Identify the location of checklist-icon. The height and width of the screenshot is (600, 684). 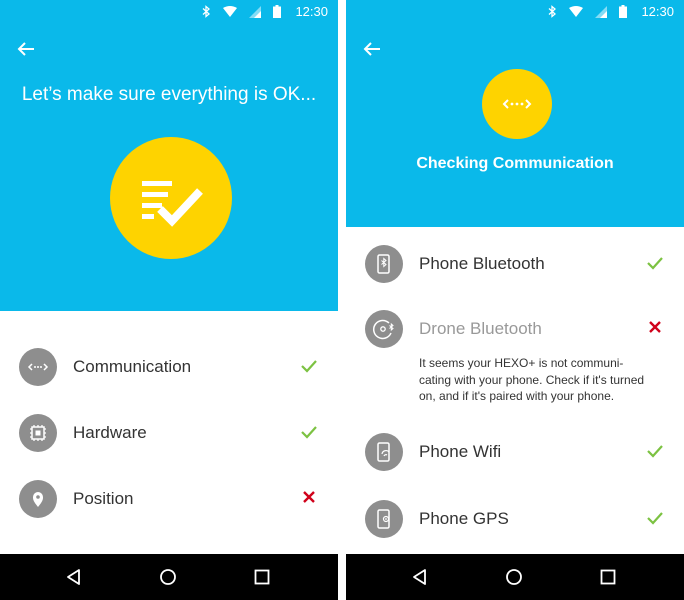
(172, 204).